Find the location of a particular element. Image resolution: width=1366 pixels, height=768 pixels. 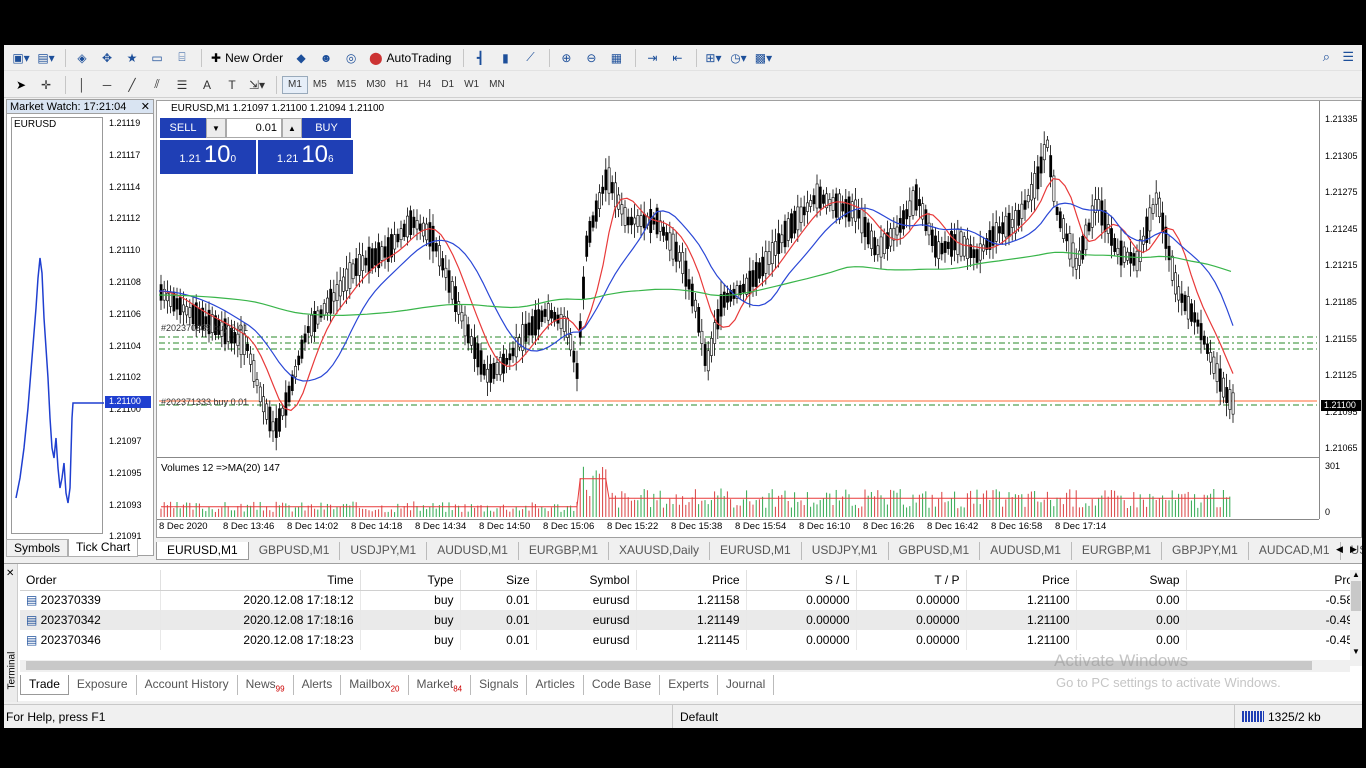

search-icon: ⌕ is located at coordinates (1326, 57).